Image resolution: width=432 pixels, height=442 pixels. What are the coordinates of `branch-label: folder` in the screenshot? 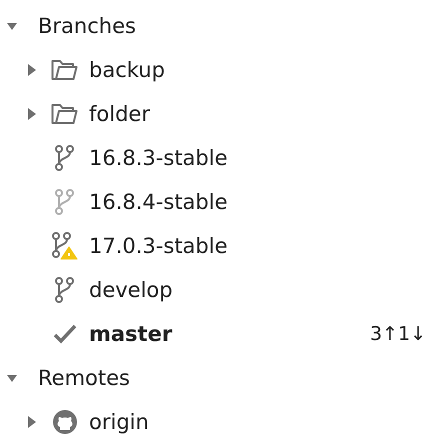 It's located at (119, 114).